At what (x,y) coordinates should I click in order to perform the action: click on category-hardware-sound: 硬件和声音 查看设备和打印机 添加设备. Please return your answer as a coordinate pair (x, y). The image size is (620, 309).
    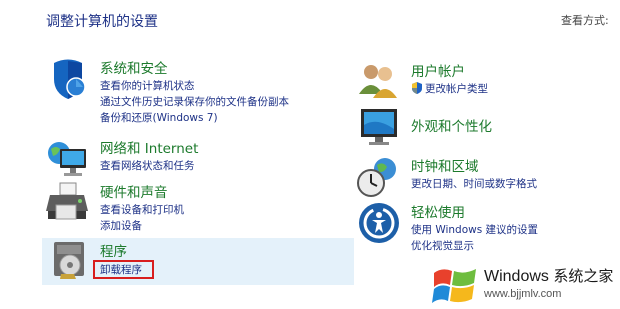
    Looking at the image, I should click on (196, 207).